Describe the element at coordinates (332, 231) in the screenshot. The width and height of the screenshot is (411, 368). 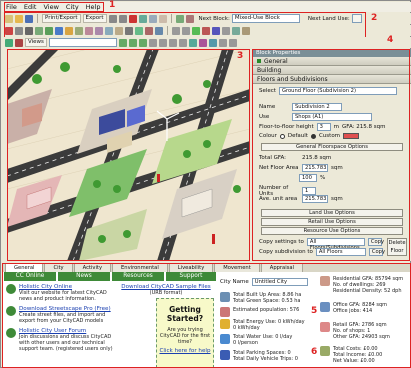
I see `resource-use-options-button: Resource Use Options` at that location.